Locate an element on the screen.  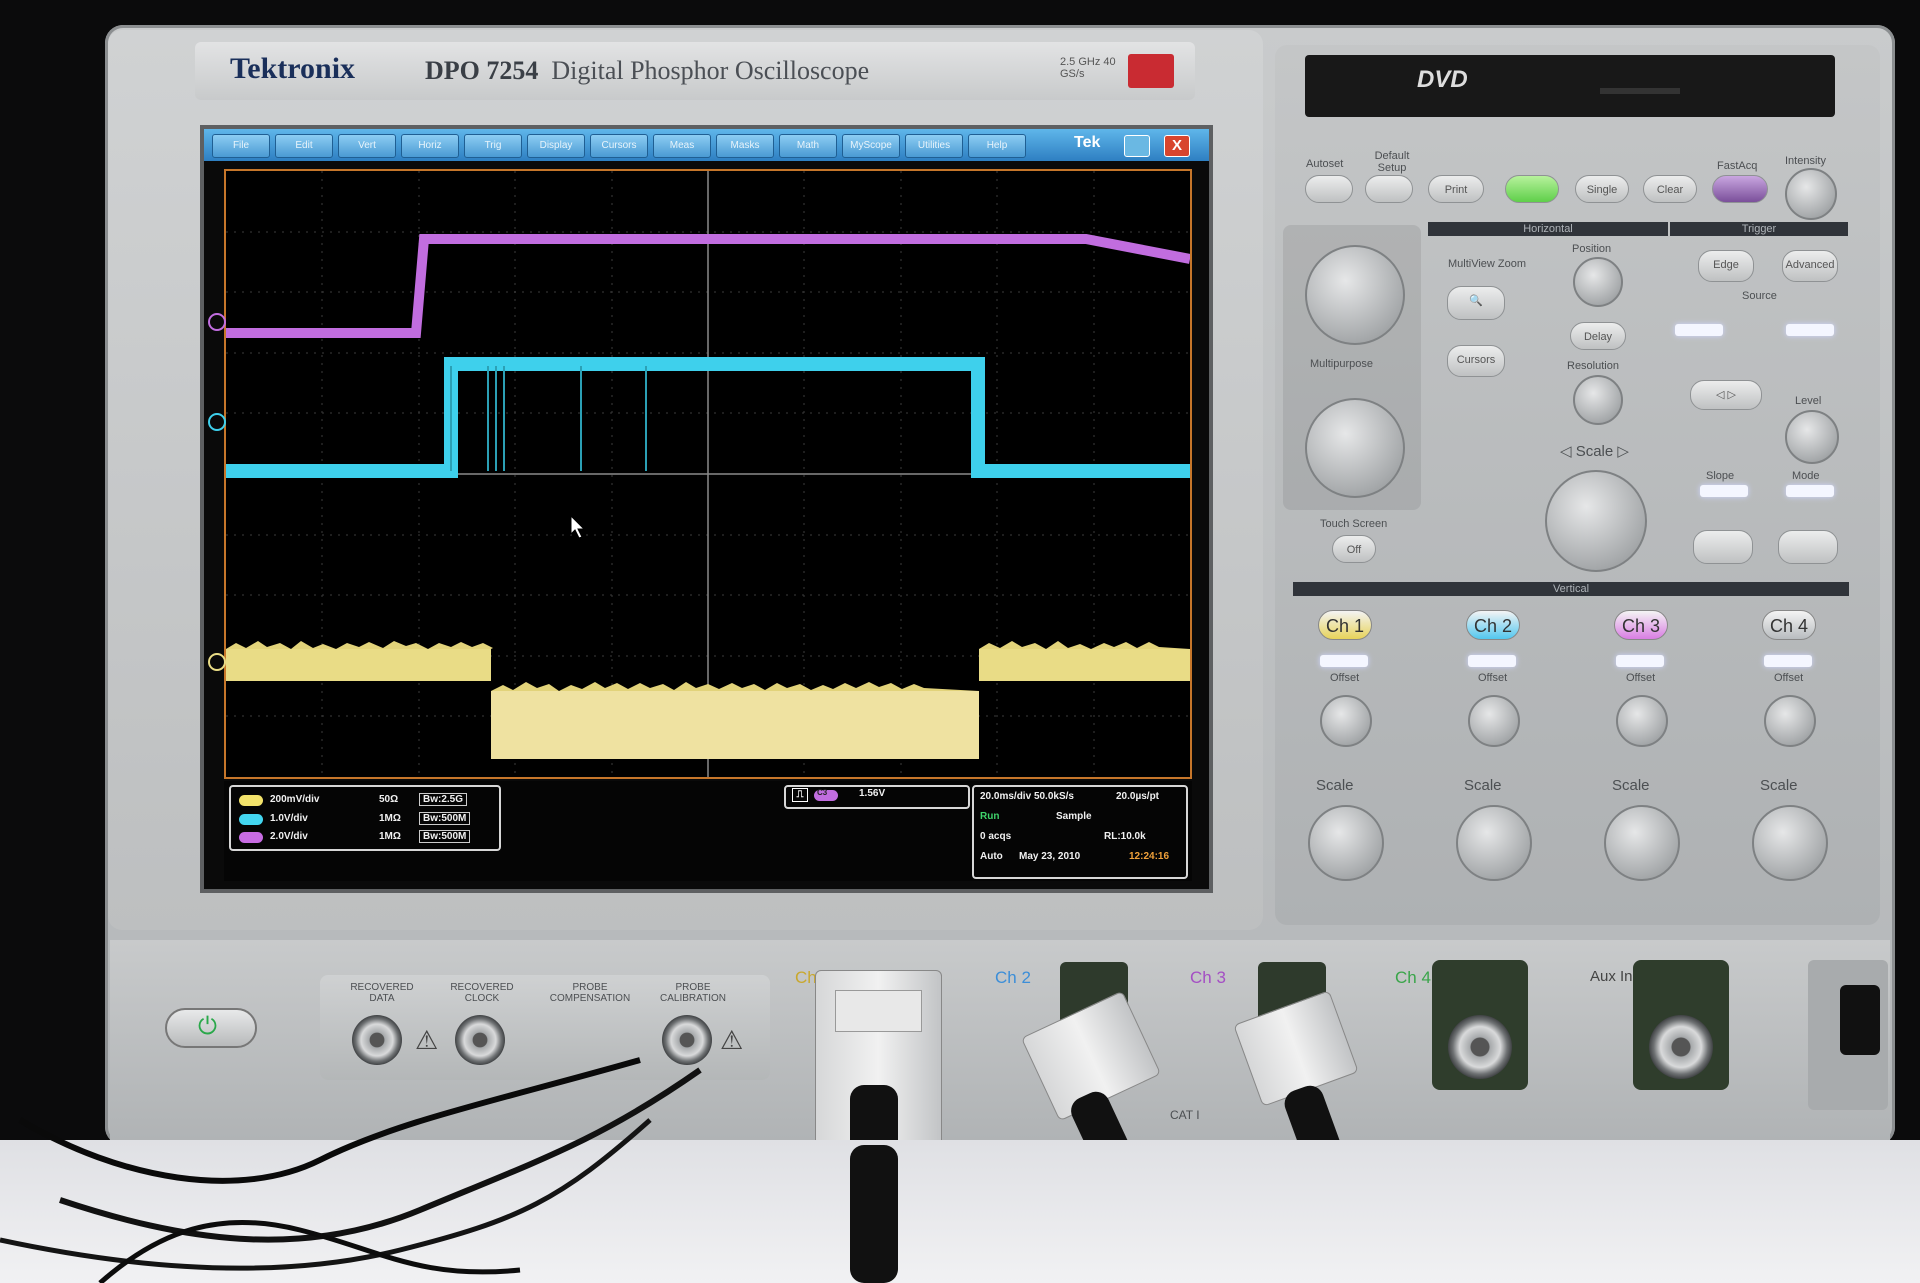
horizontal-scale-knob is located at coordinates (1596, 521).